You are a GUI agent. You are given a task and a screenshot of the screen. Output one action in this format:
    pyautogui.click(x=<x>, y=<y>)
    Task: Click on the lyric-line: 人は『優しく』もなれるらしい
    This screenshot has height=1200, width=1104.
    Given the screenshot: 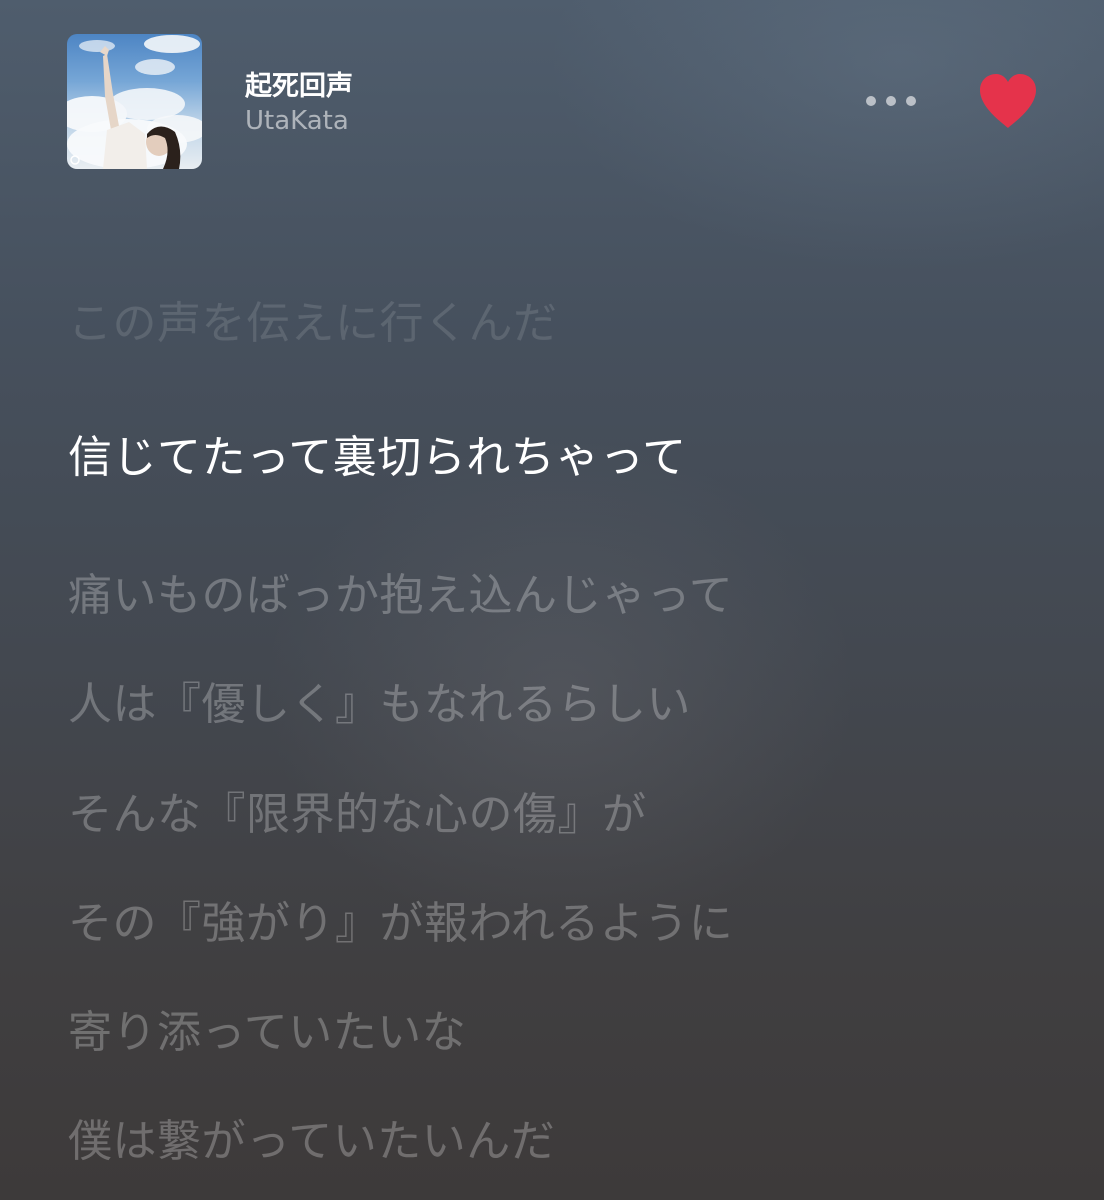 What is the action you would take?
    pyautogui.click(x=379, y=705)
    